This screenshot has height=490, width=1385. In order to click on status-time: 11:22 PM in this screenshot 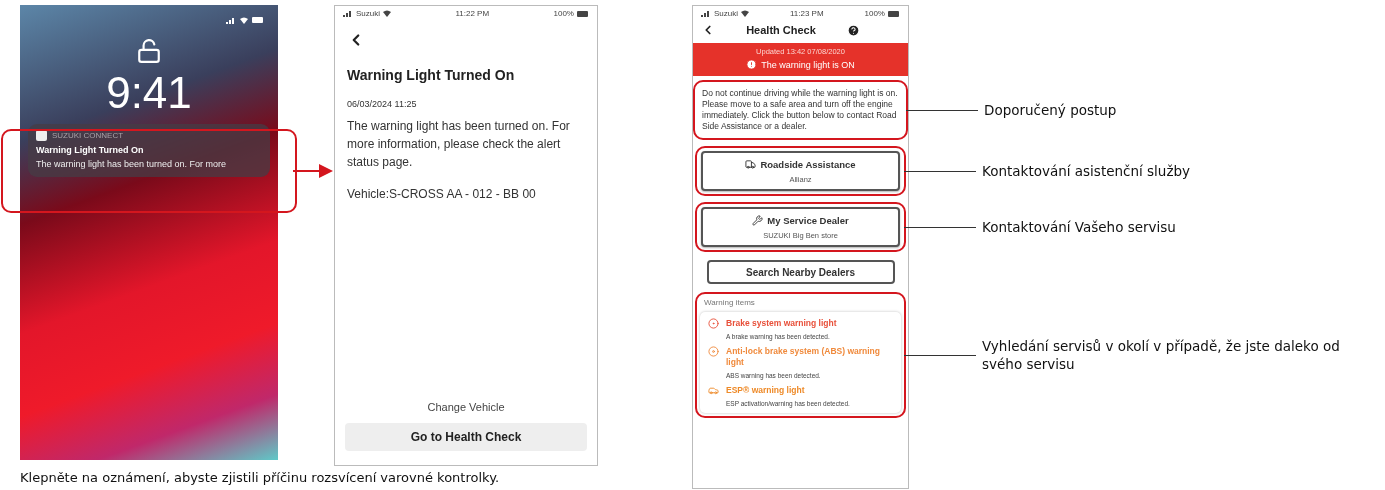, I will do `click(472, 13)`.